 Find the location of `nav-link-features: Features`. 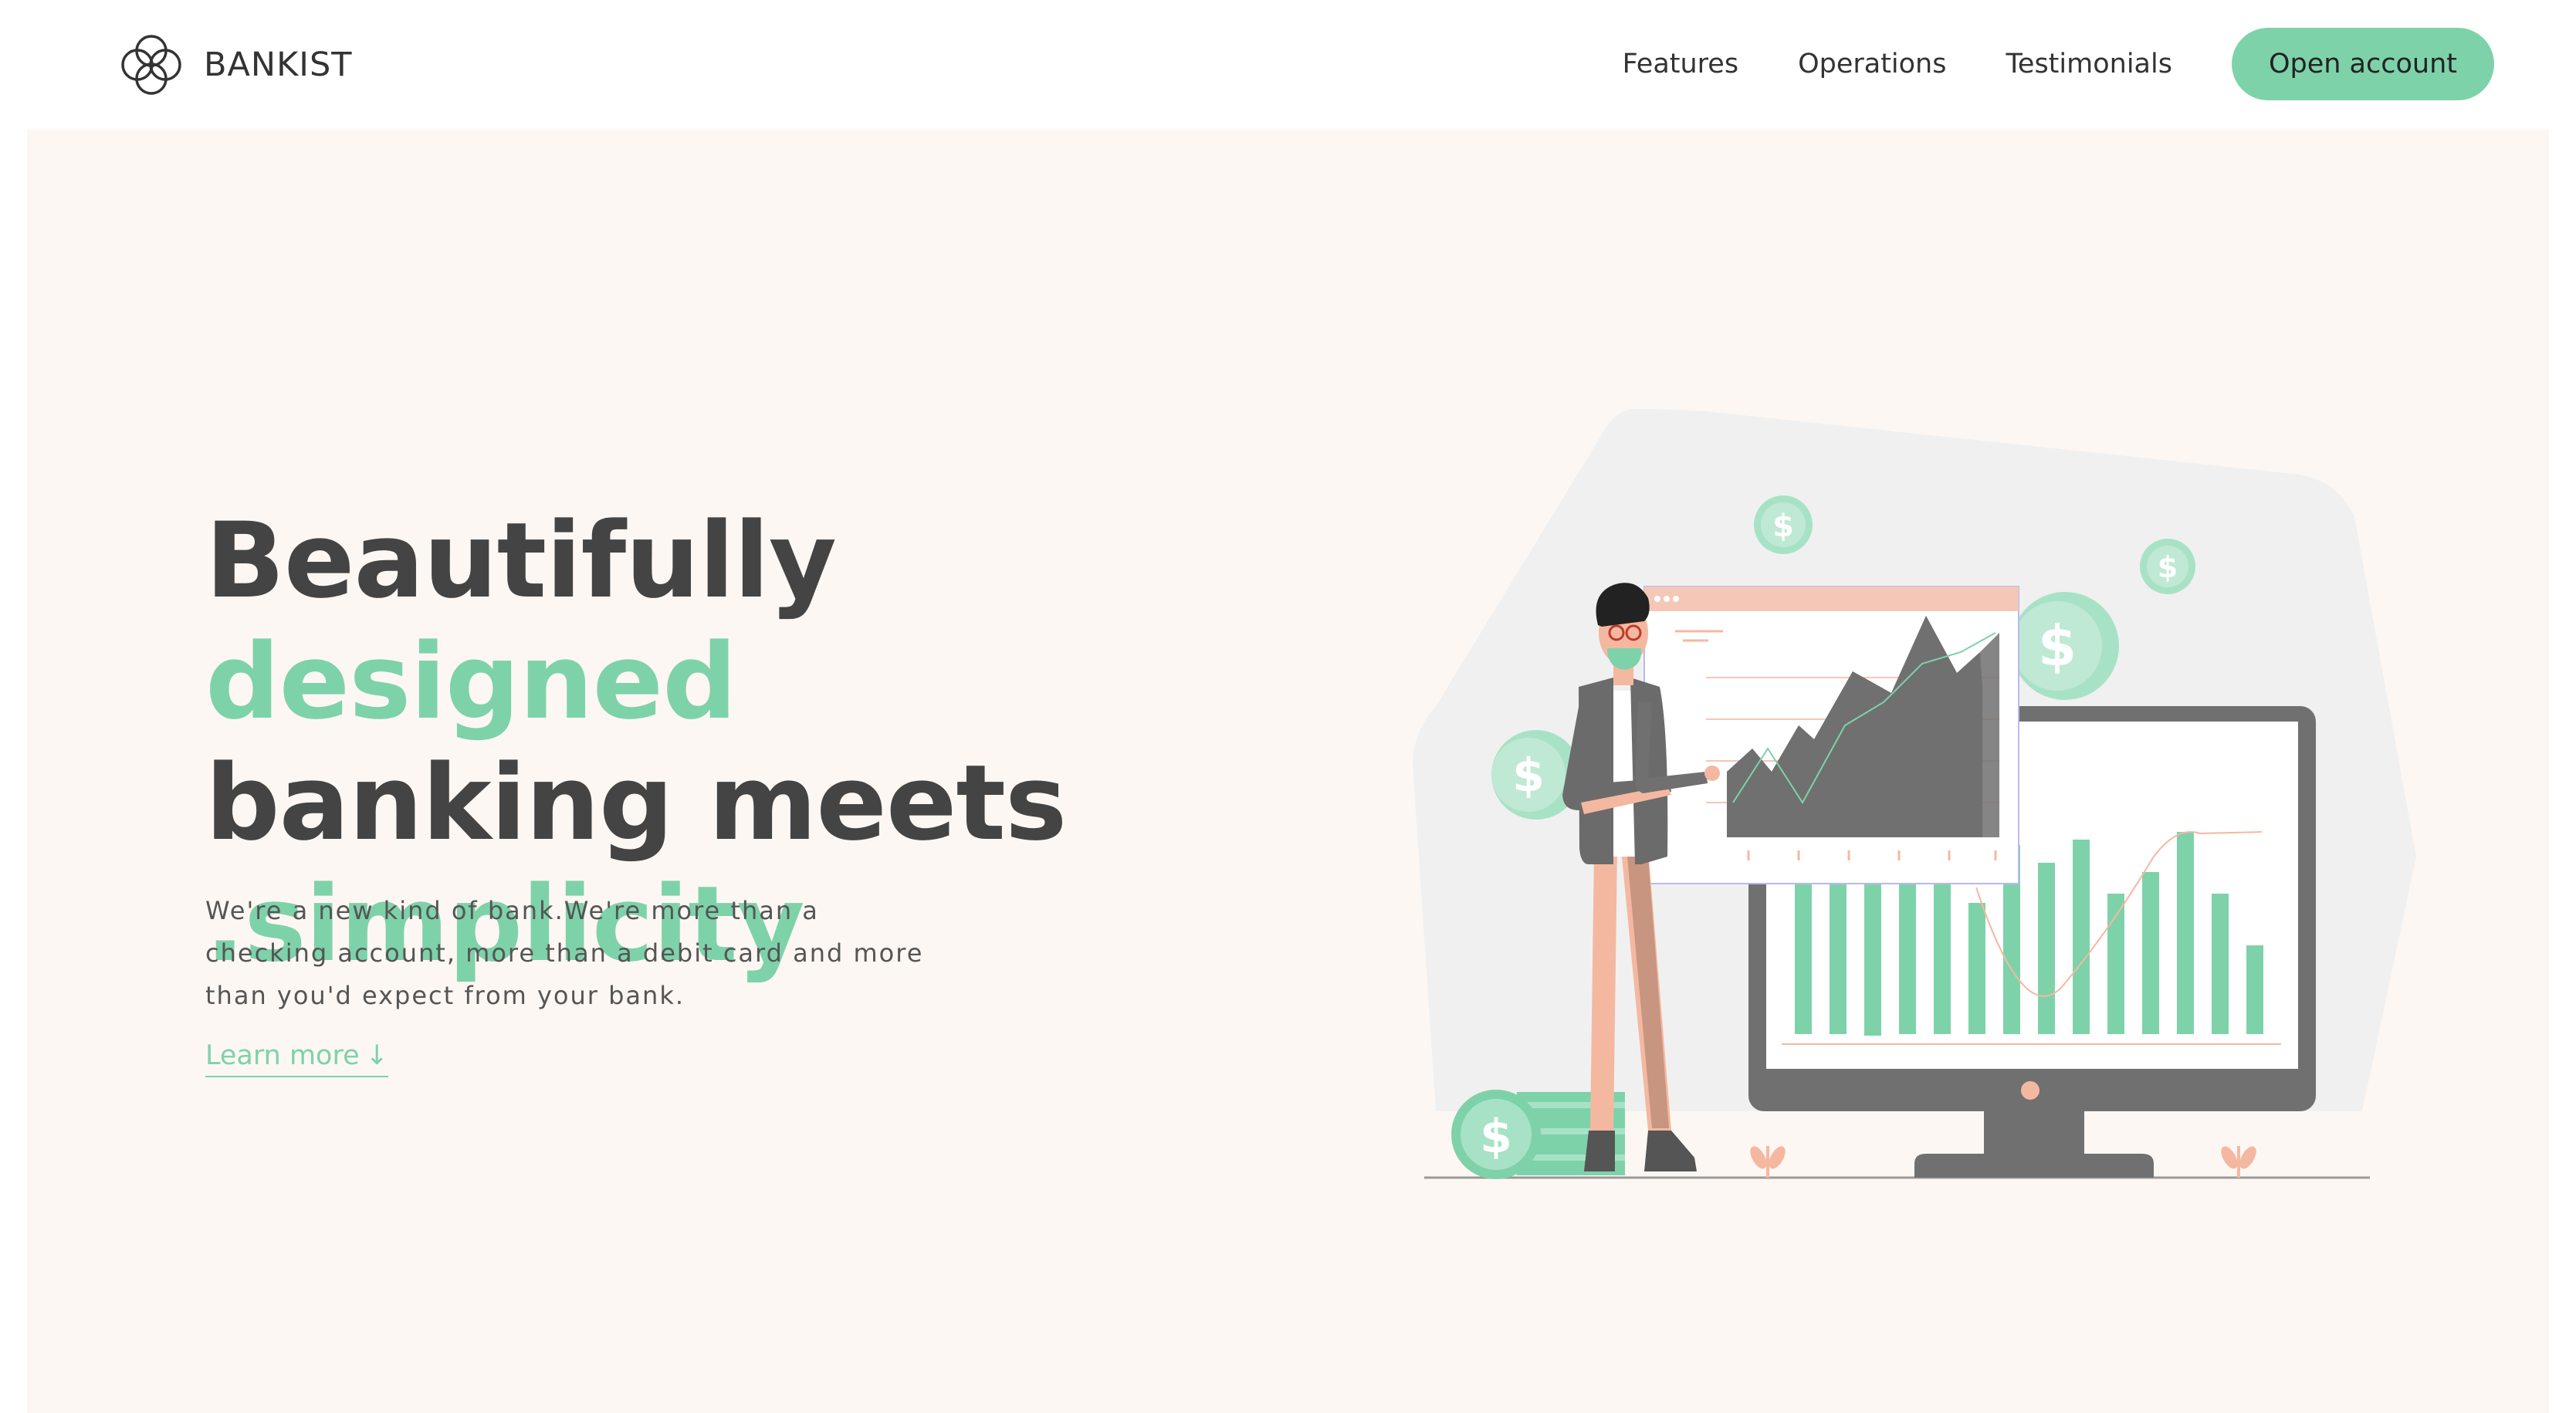

nav-link-features: Features is located at coordinates (1681, 64).